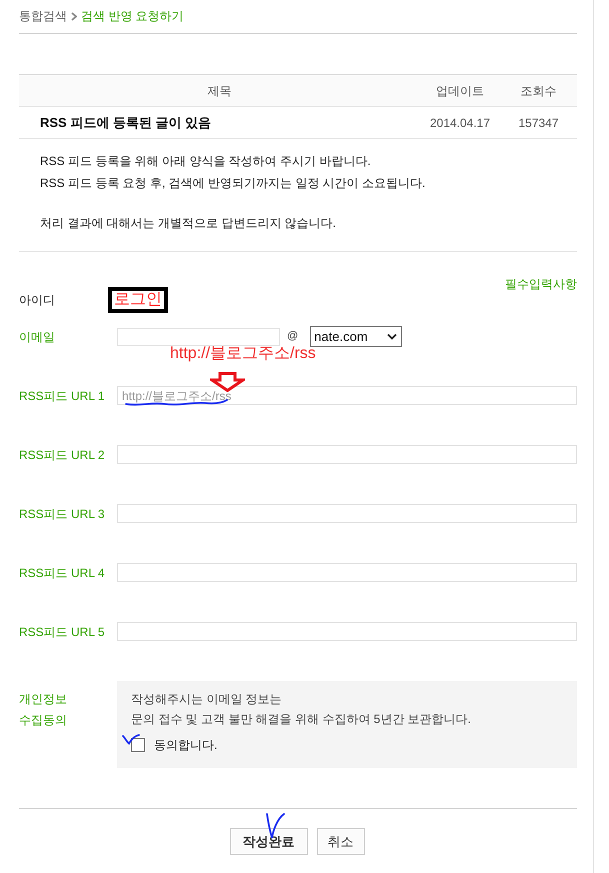 This screenshot has height=873, width=609. Describe the element at coordinates (62, 455) in the screenshot. I see `field-label: RSS피드 URL 2` at that location.